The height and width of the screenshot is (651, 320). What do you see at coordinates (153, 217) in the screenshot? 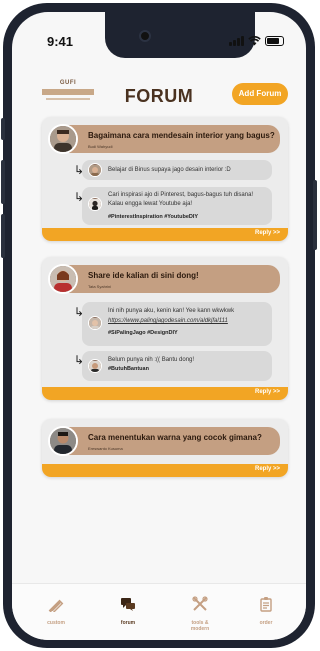
I see `reply-hashtags: #PinterestInspiration #YoutubeDIY` at bounding box center [153, 217].